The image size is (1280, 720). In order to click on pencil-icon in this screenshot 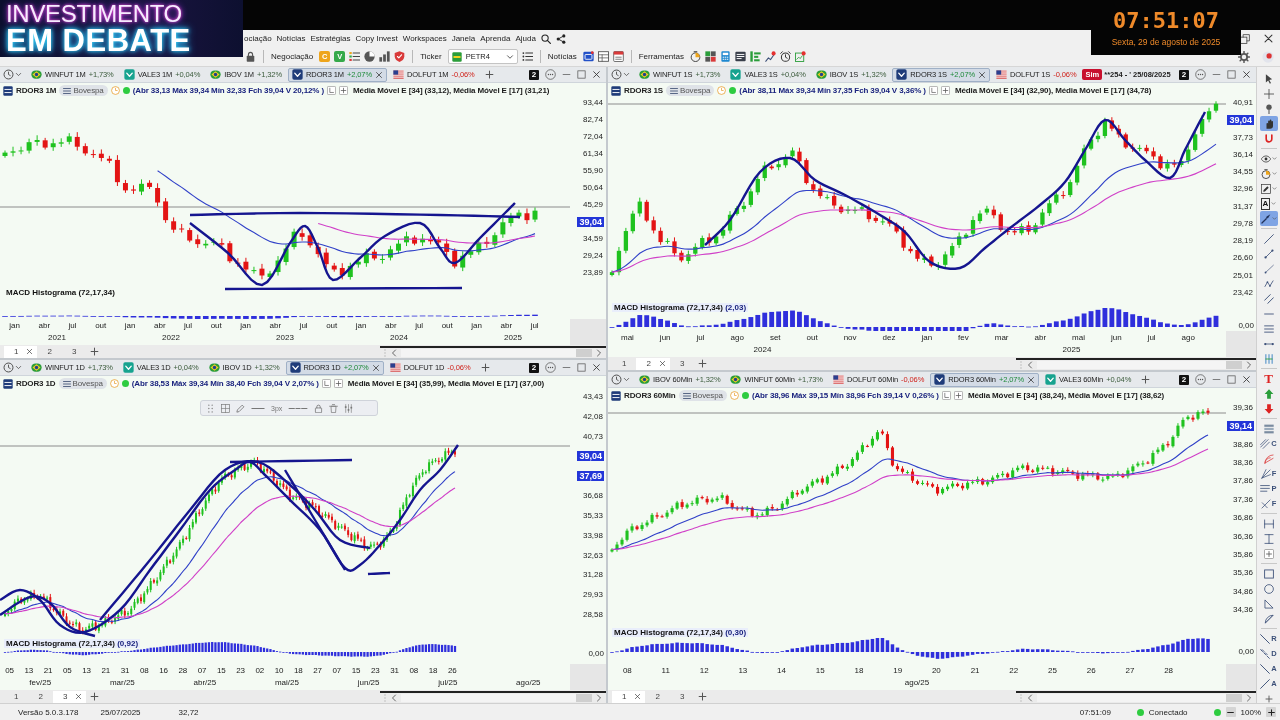, I will do `click(240, 408)`.